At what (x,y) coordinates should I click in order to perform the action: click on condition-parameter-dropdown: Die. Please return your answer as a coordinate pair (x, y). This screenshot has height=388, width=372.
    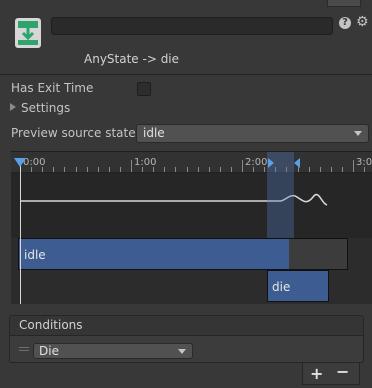
    Looking at the image, I should click on (113, 351).